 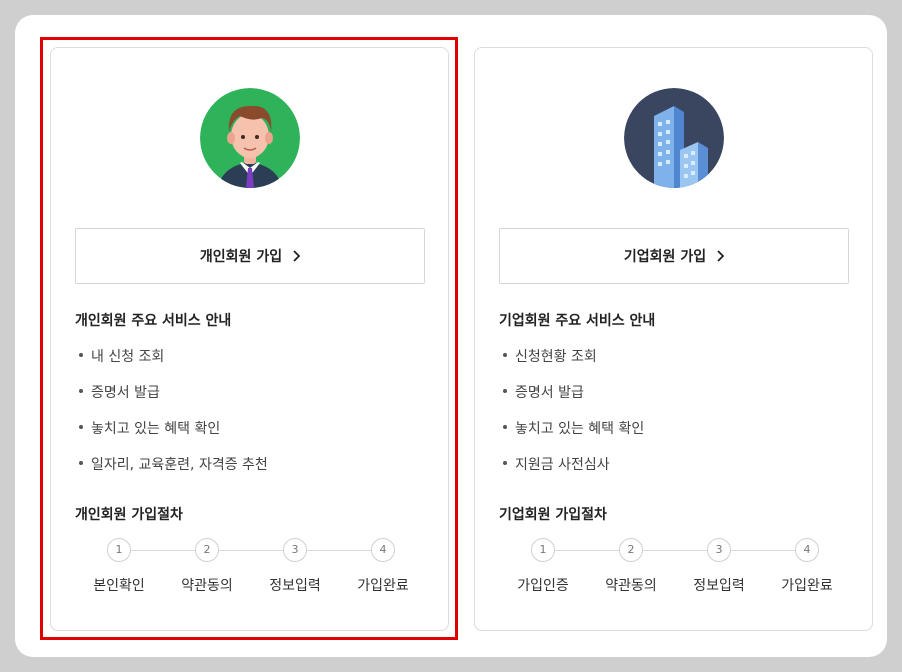 What do you see at coordinates (807, 566) in the screenshot?
I see `step-4: 4 가입완료` at bounding box center [807, 566].